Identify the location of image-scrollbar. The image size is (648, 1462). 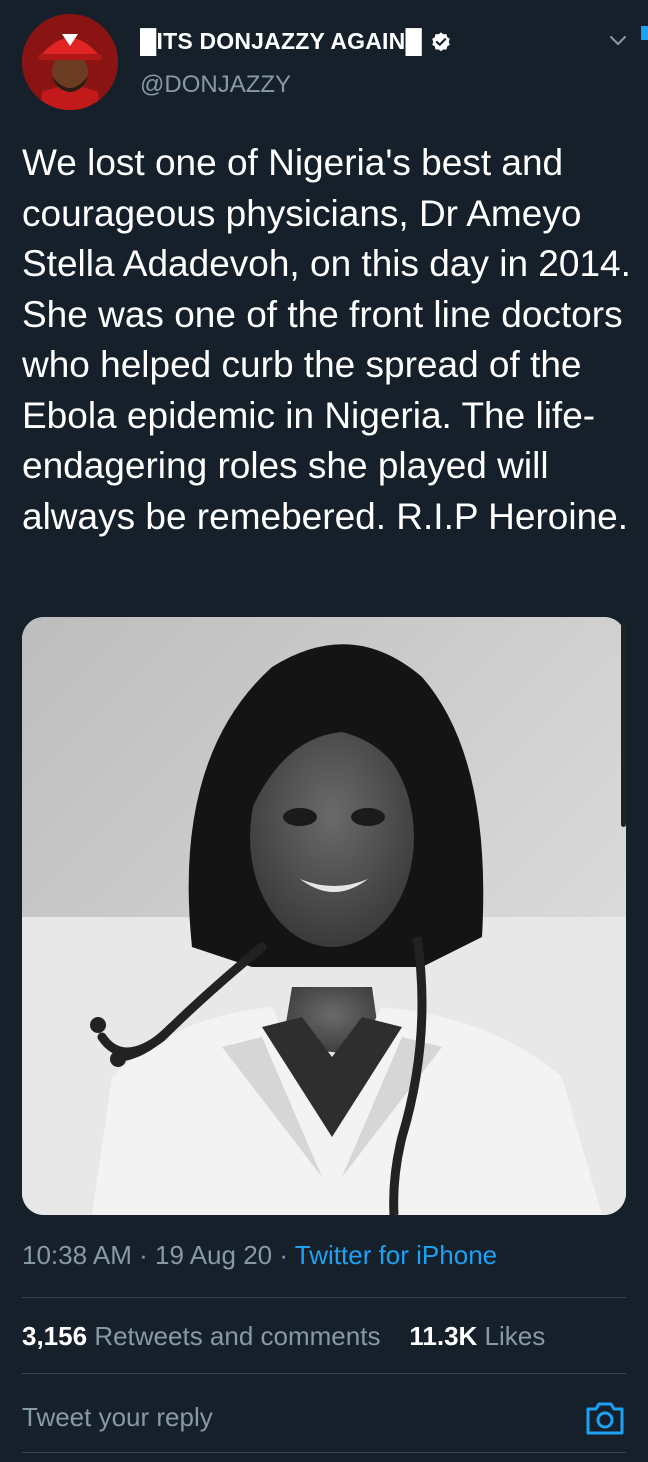
(623, 724).